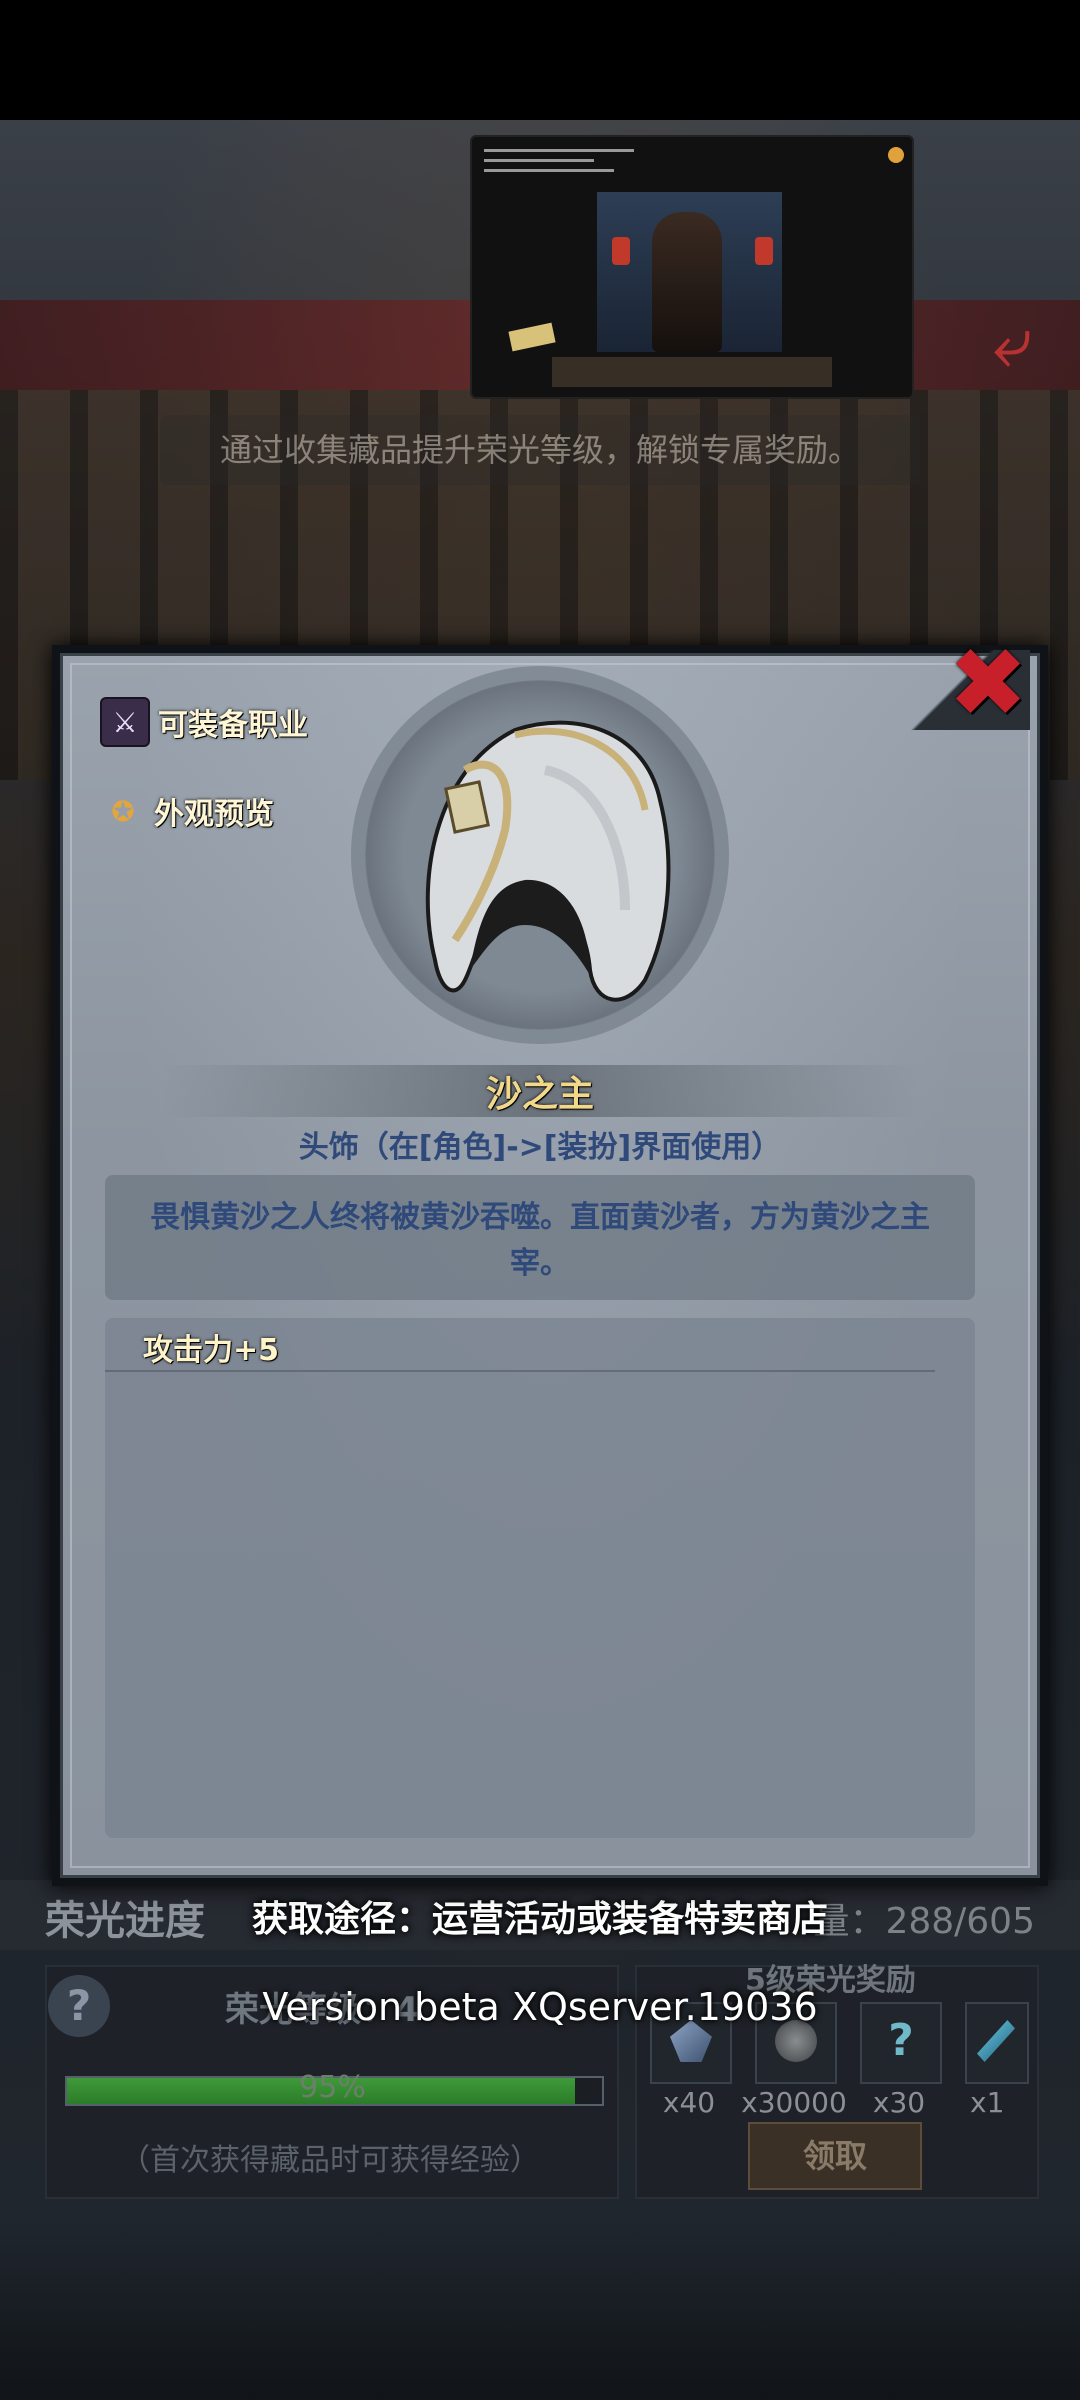  What do you see at coordinates (332, 2087) in the screenshot?
I see `exp-percent-text: 95%` at bounding box center [332, 2087].